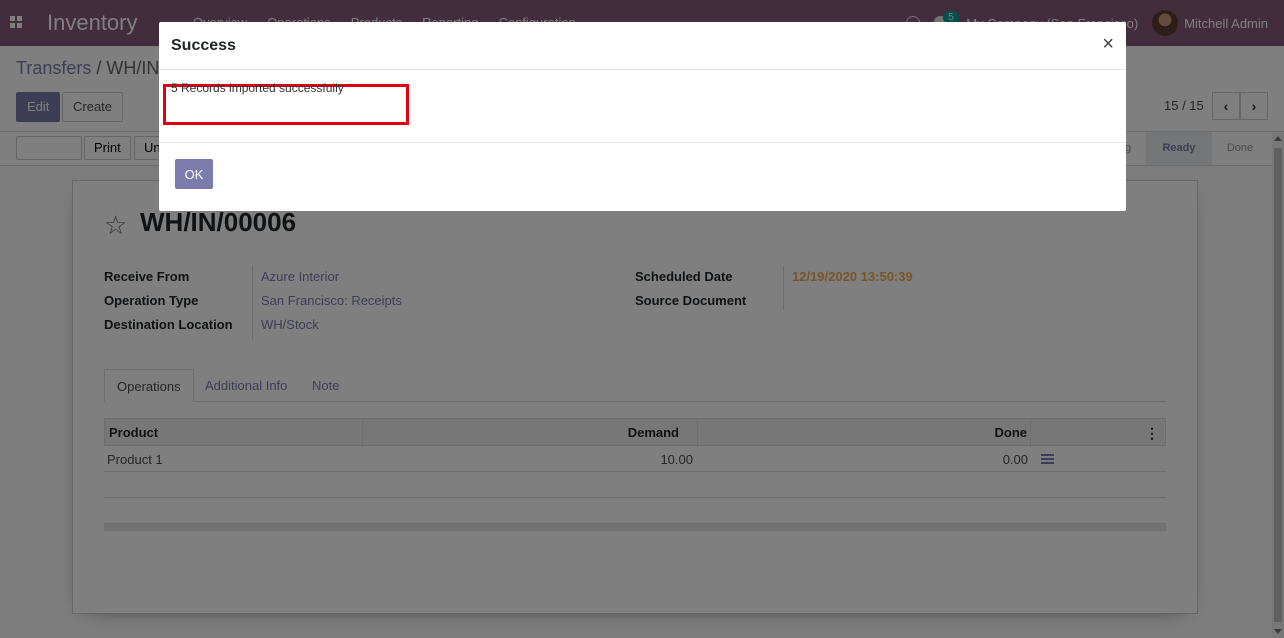 This screenshot has width=1284, height=638. Describe the element at coordinates (194, 174) in the screenshot. I see `ok-button: OK` at that location.